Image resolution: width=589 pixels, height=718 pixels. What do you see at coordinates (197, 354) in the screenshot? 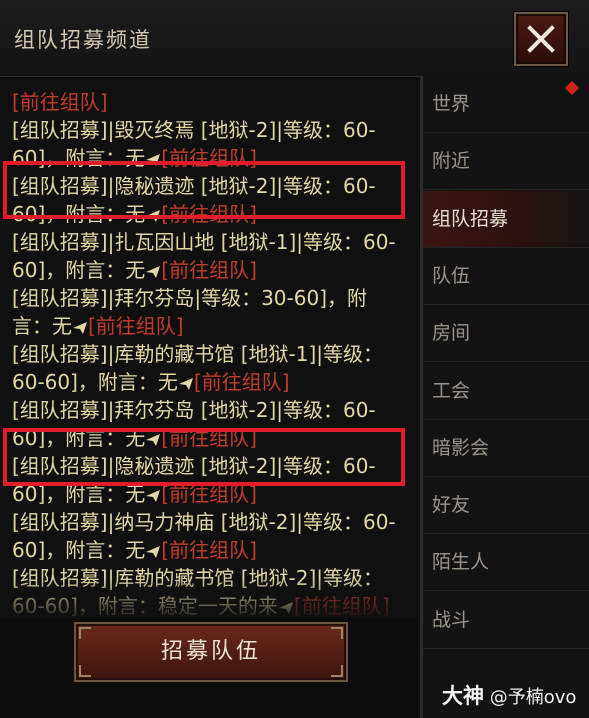
I see `message-text: [组队招募]|库勒的藏书馆 [地狱-1]|等级：` at bounding box center [197, 354].